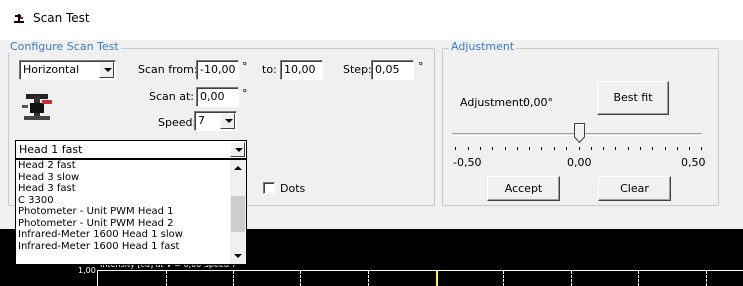  Describe the element at coordinates (131, 201) in the screenshot. I see `list-item: C 3300` at that location.